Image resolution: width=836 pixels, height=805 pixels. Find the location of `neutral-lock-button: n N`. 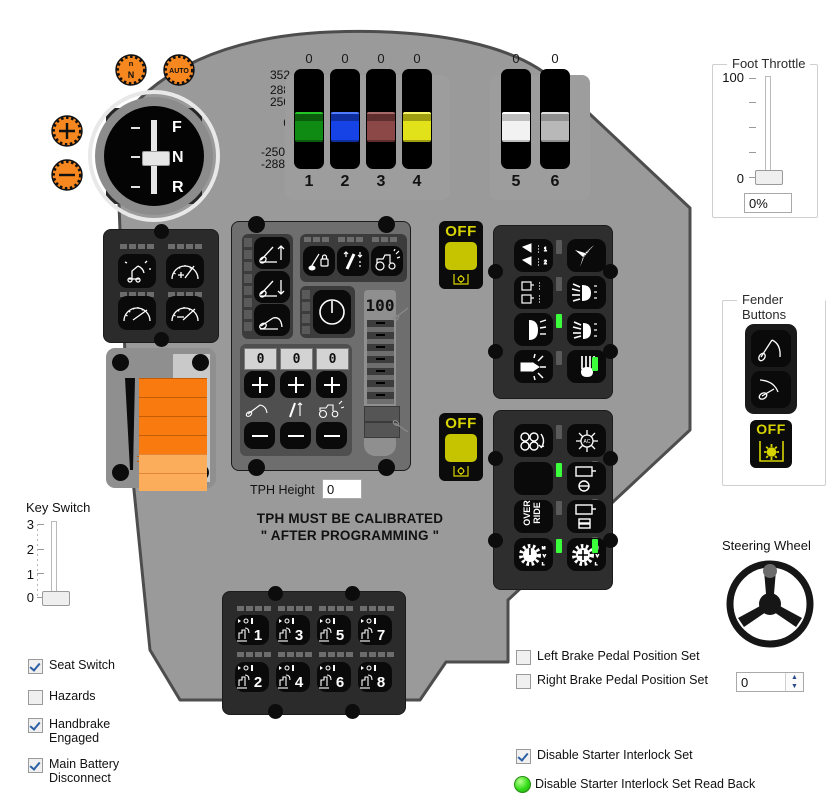

neutral-lock-button: n N is located at coordinates (131, 70).